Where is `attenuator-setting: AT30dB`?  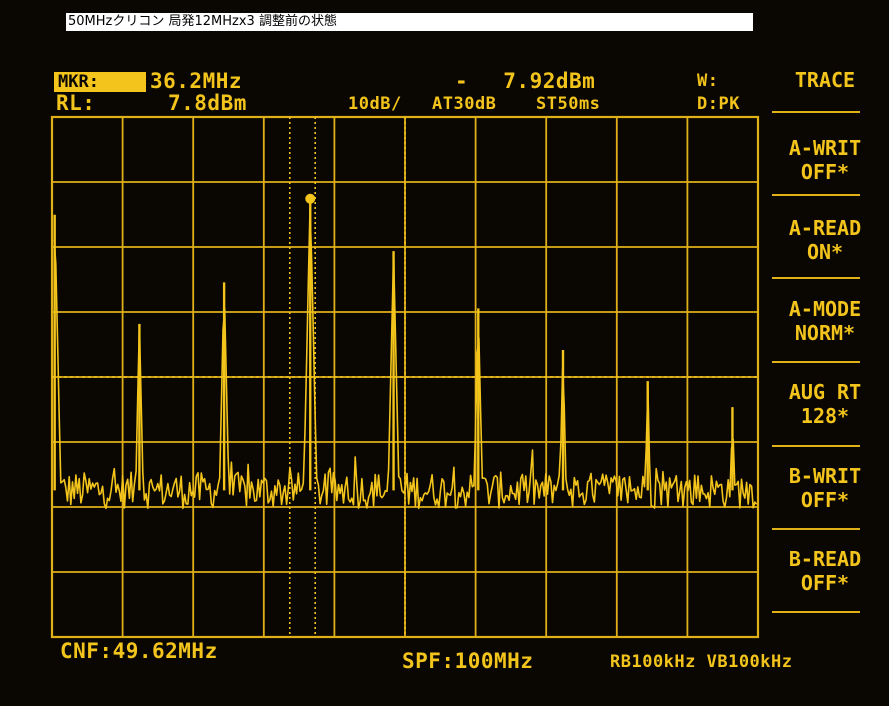 attenuator-setting: AT30dB is located at coordinates (464, 104).